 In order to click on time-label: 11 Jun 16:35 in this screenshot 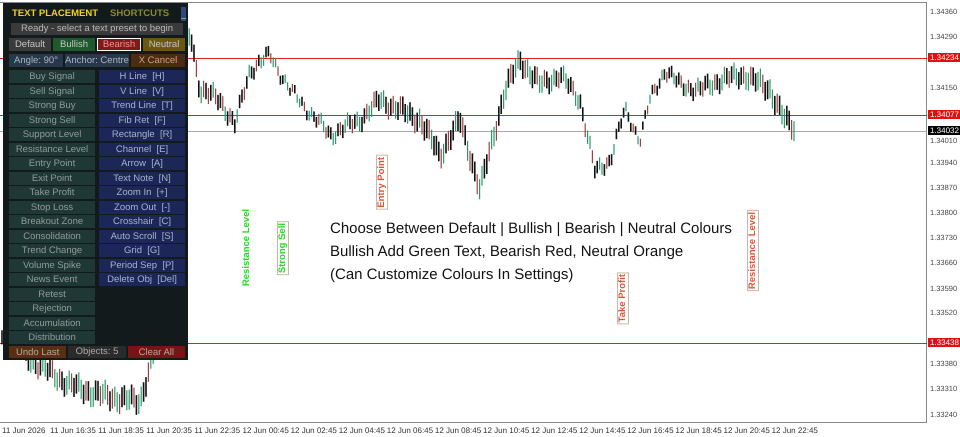, I will do `click(73, 430)`.